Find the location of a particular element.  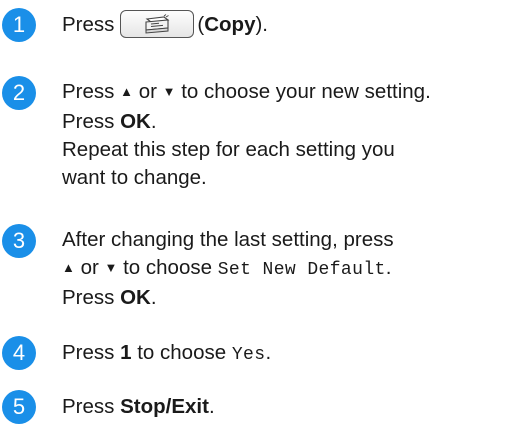

step-line: Press (Copy). is located at coordinates (296, 24).